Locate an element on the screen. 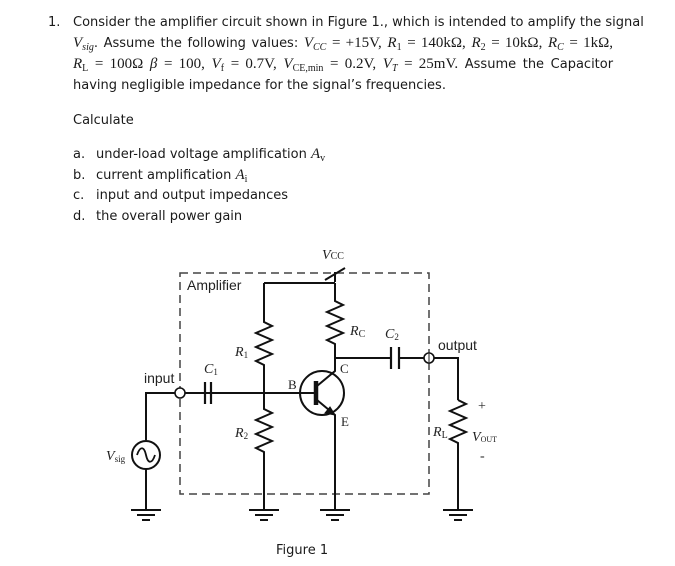 The height and width of the screenshot is (566, 675). sine-icon is located at coordinates (146, 455).